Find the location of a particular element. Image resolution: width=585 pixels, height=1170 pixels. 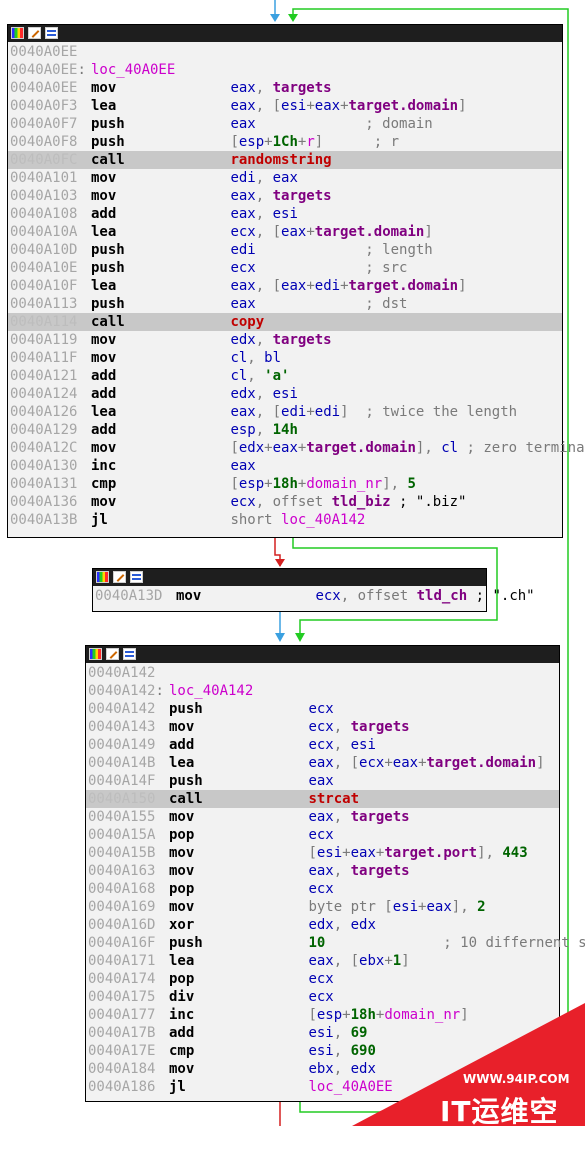

instruction-line: 0040A175 div ecx is located at coordinates (322, 997).